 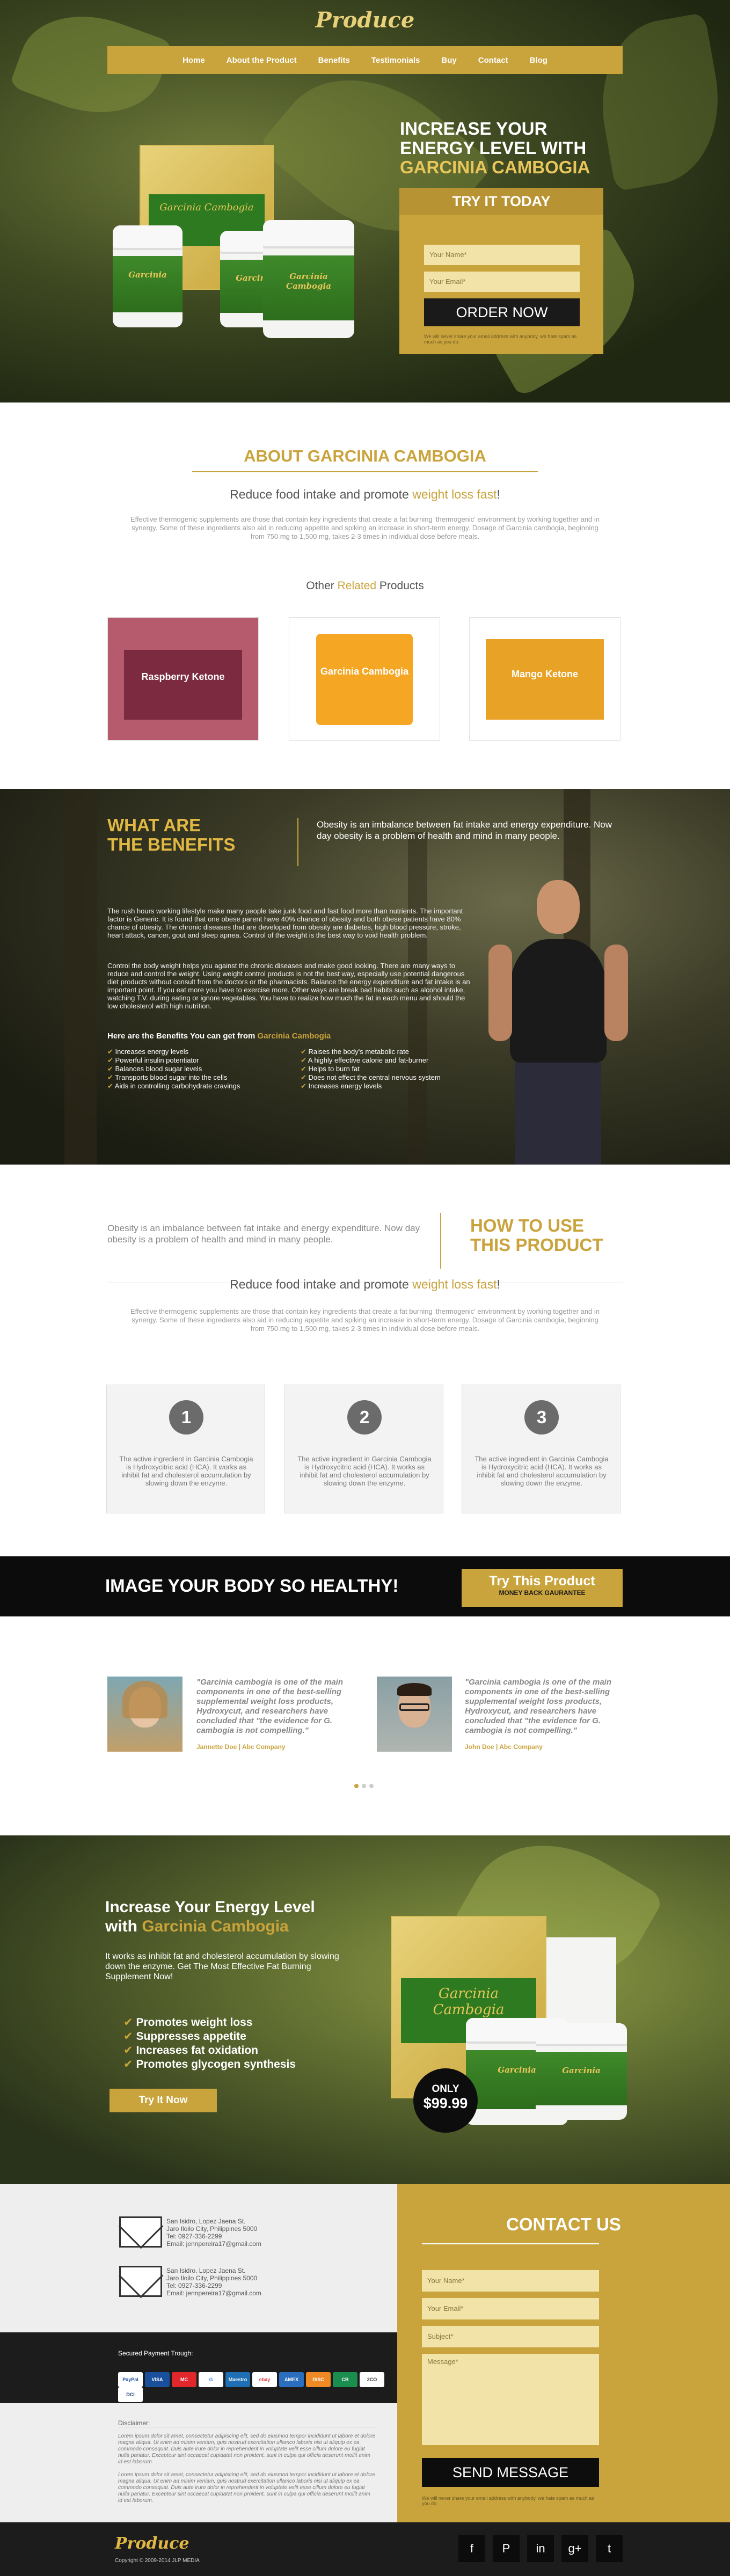 I want to click on copyright: Copyright © 2009-2014 JLP MEDIA, so click(x=157, y=2561).